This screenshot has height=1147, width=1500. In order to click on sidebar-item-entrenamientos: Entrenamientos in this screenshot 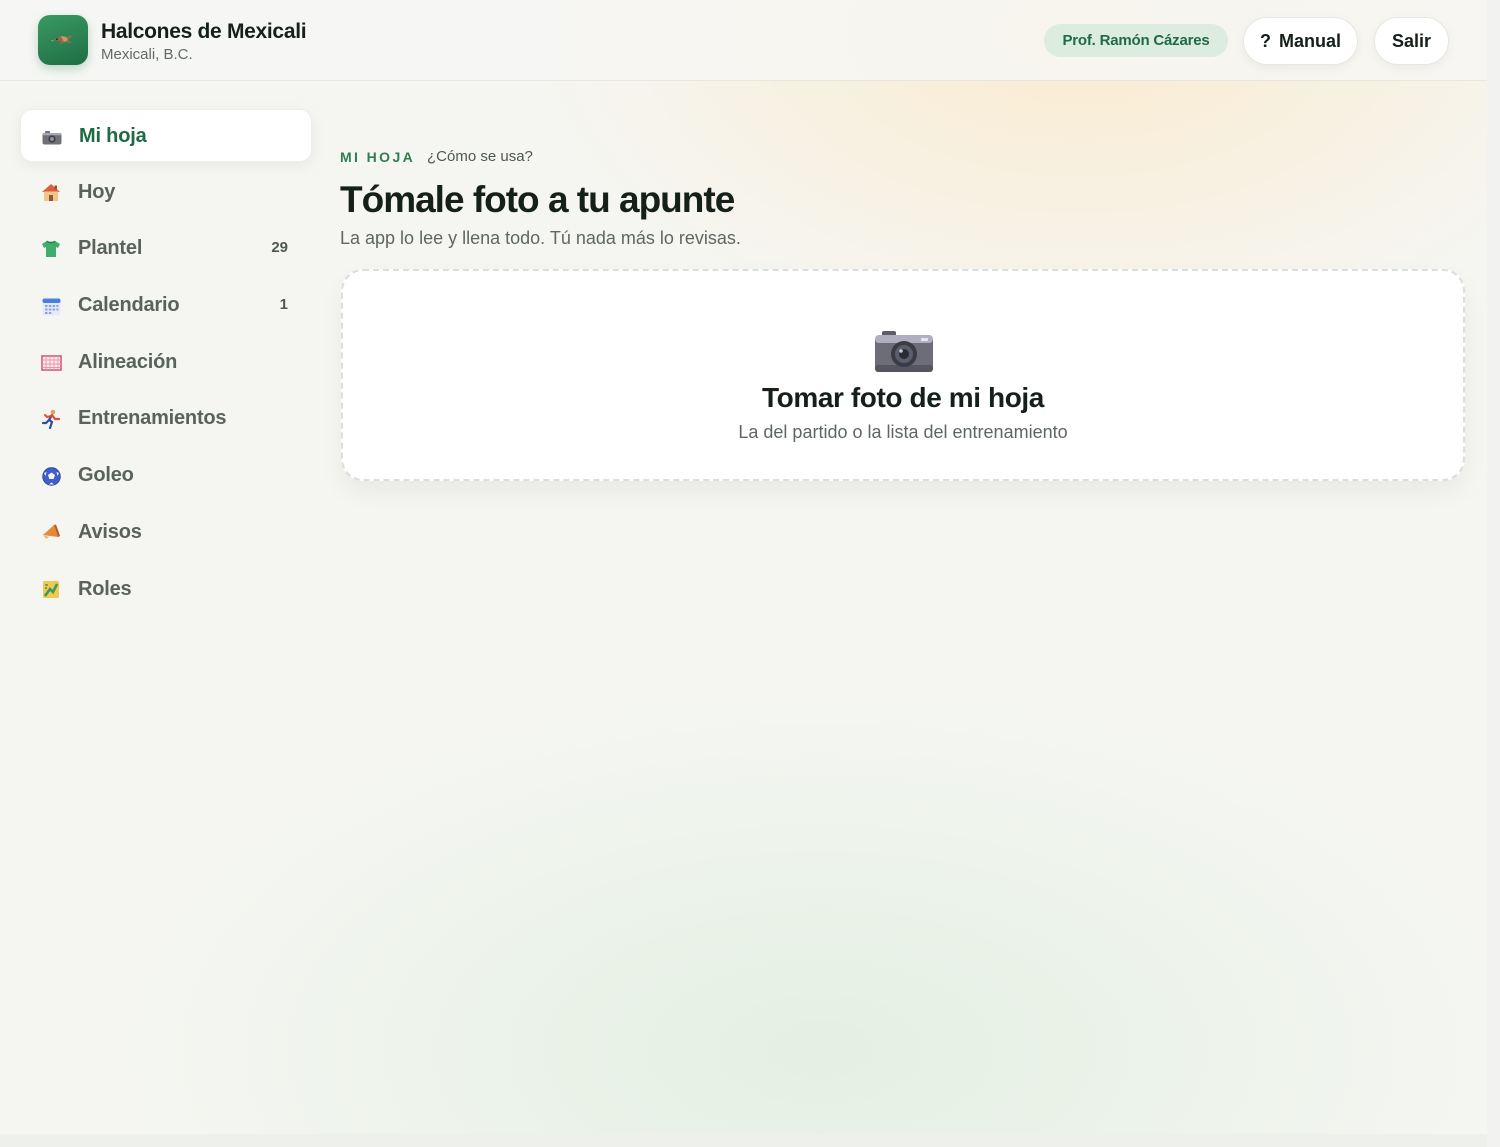, I will do `click(166, 418)`.